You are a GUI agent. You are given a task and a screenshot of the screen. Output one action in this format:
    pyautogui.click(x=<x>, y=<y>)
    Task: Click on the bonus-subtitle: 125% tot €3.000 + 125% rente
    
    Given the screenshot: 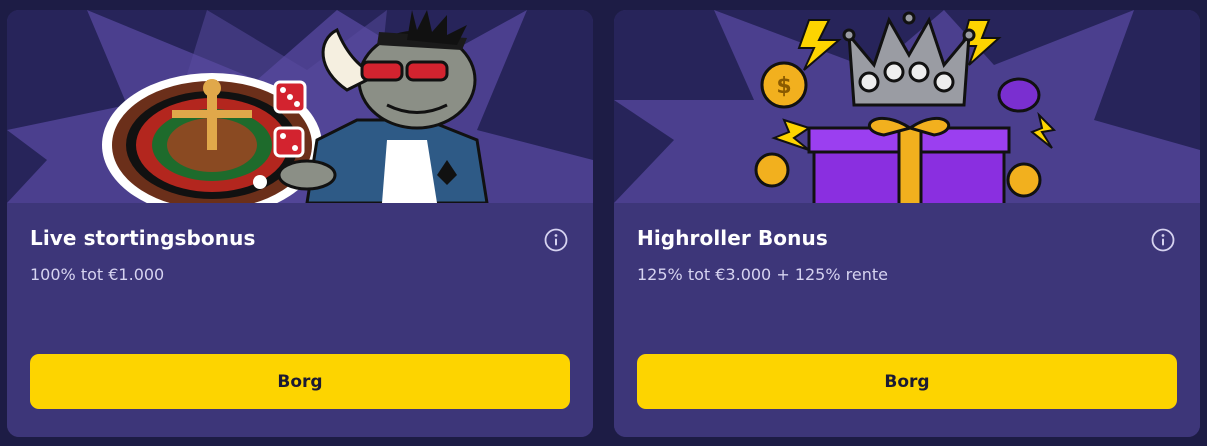 What is the action you would take?
    pyautogui.click(x=762, y=274)
    